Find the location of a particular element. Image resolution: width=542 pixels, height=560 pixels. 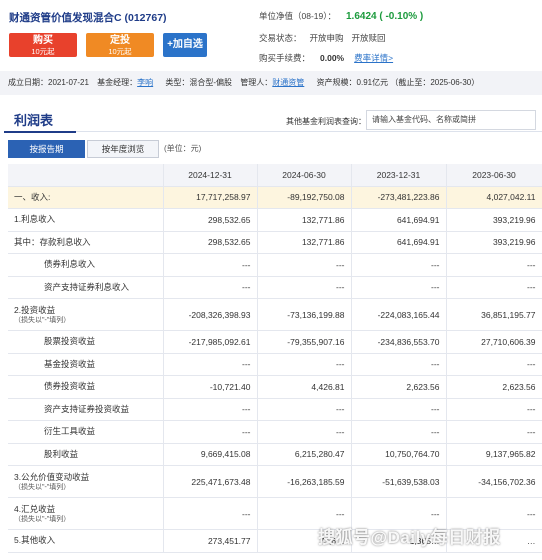

row-label-text: 资产支持证券利息收入 is located at coordinates (87, 286).